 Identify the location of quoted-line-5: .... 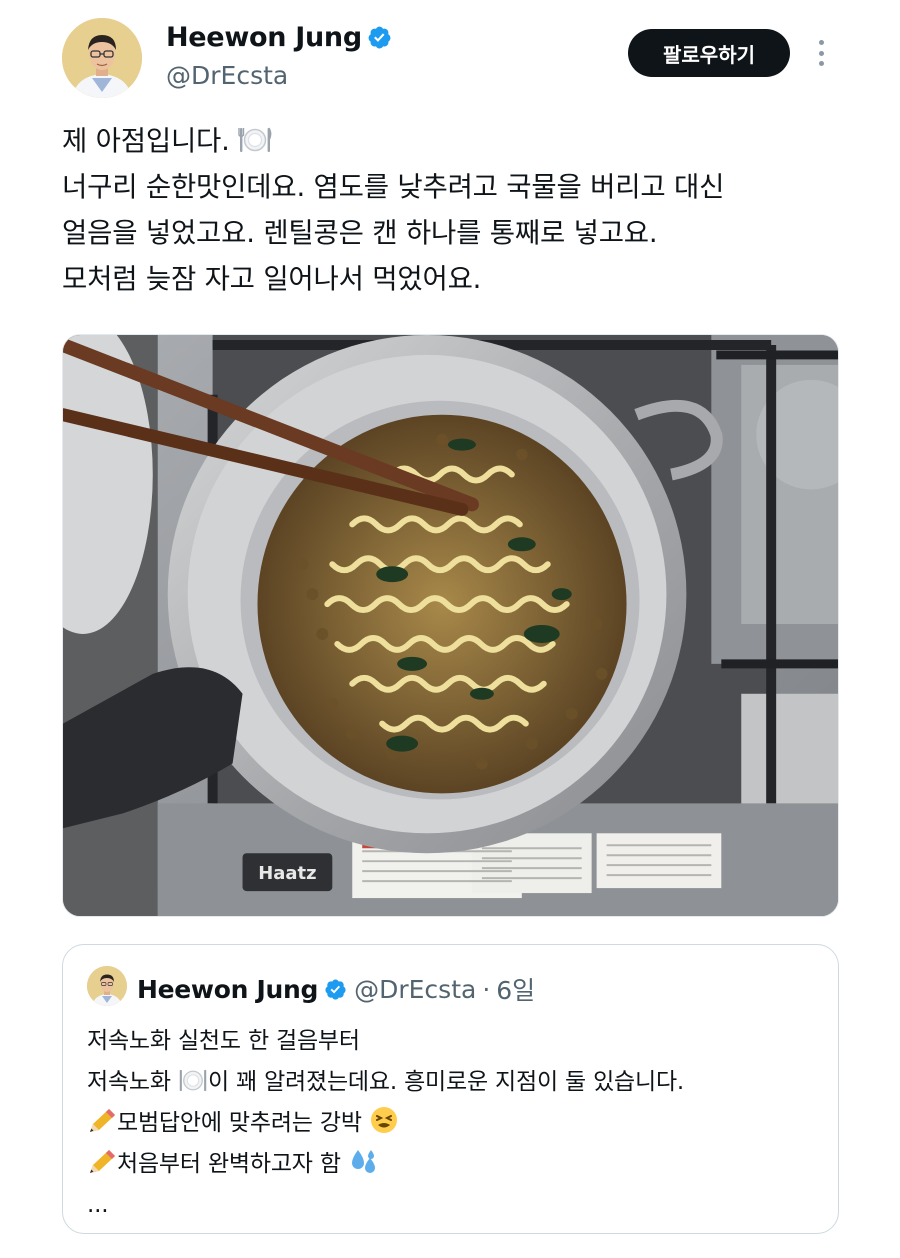
(98, 1205).